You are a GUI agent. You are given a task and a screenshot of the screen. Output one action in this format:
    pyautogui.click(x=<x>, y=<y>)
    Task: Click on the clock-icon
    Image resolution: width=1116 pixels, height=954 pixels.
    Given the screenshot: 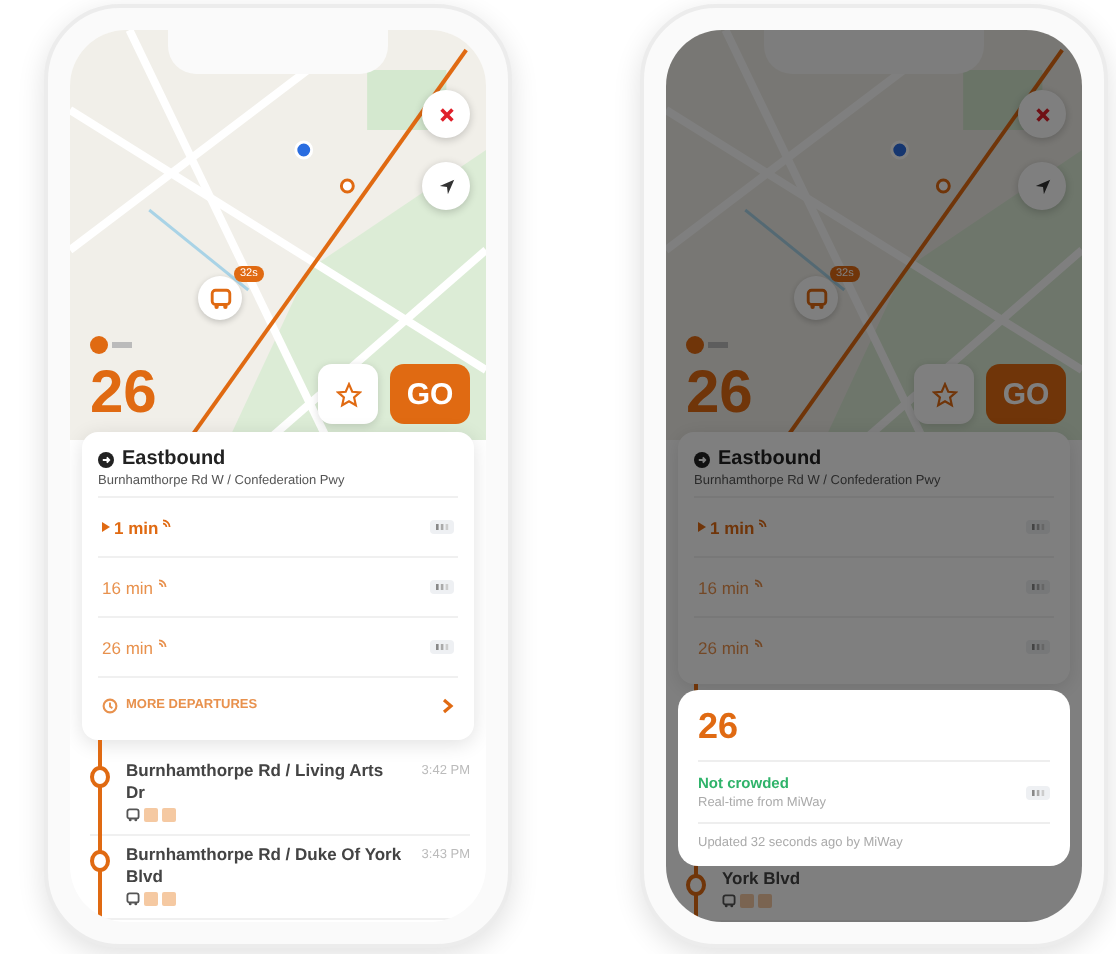 What is the action you would take?
    pyautogui.click(x=110, y=705)
    